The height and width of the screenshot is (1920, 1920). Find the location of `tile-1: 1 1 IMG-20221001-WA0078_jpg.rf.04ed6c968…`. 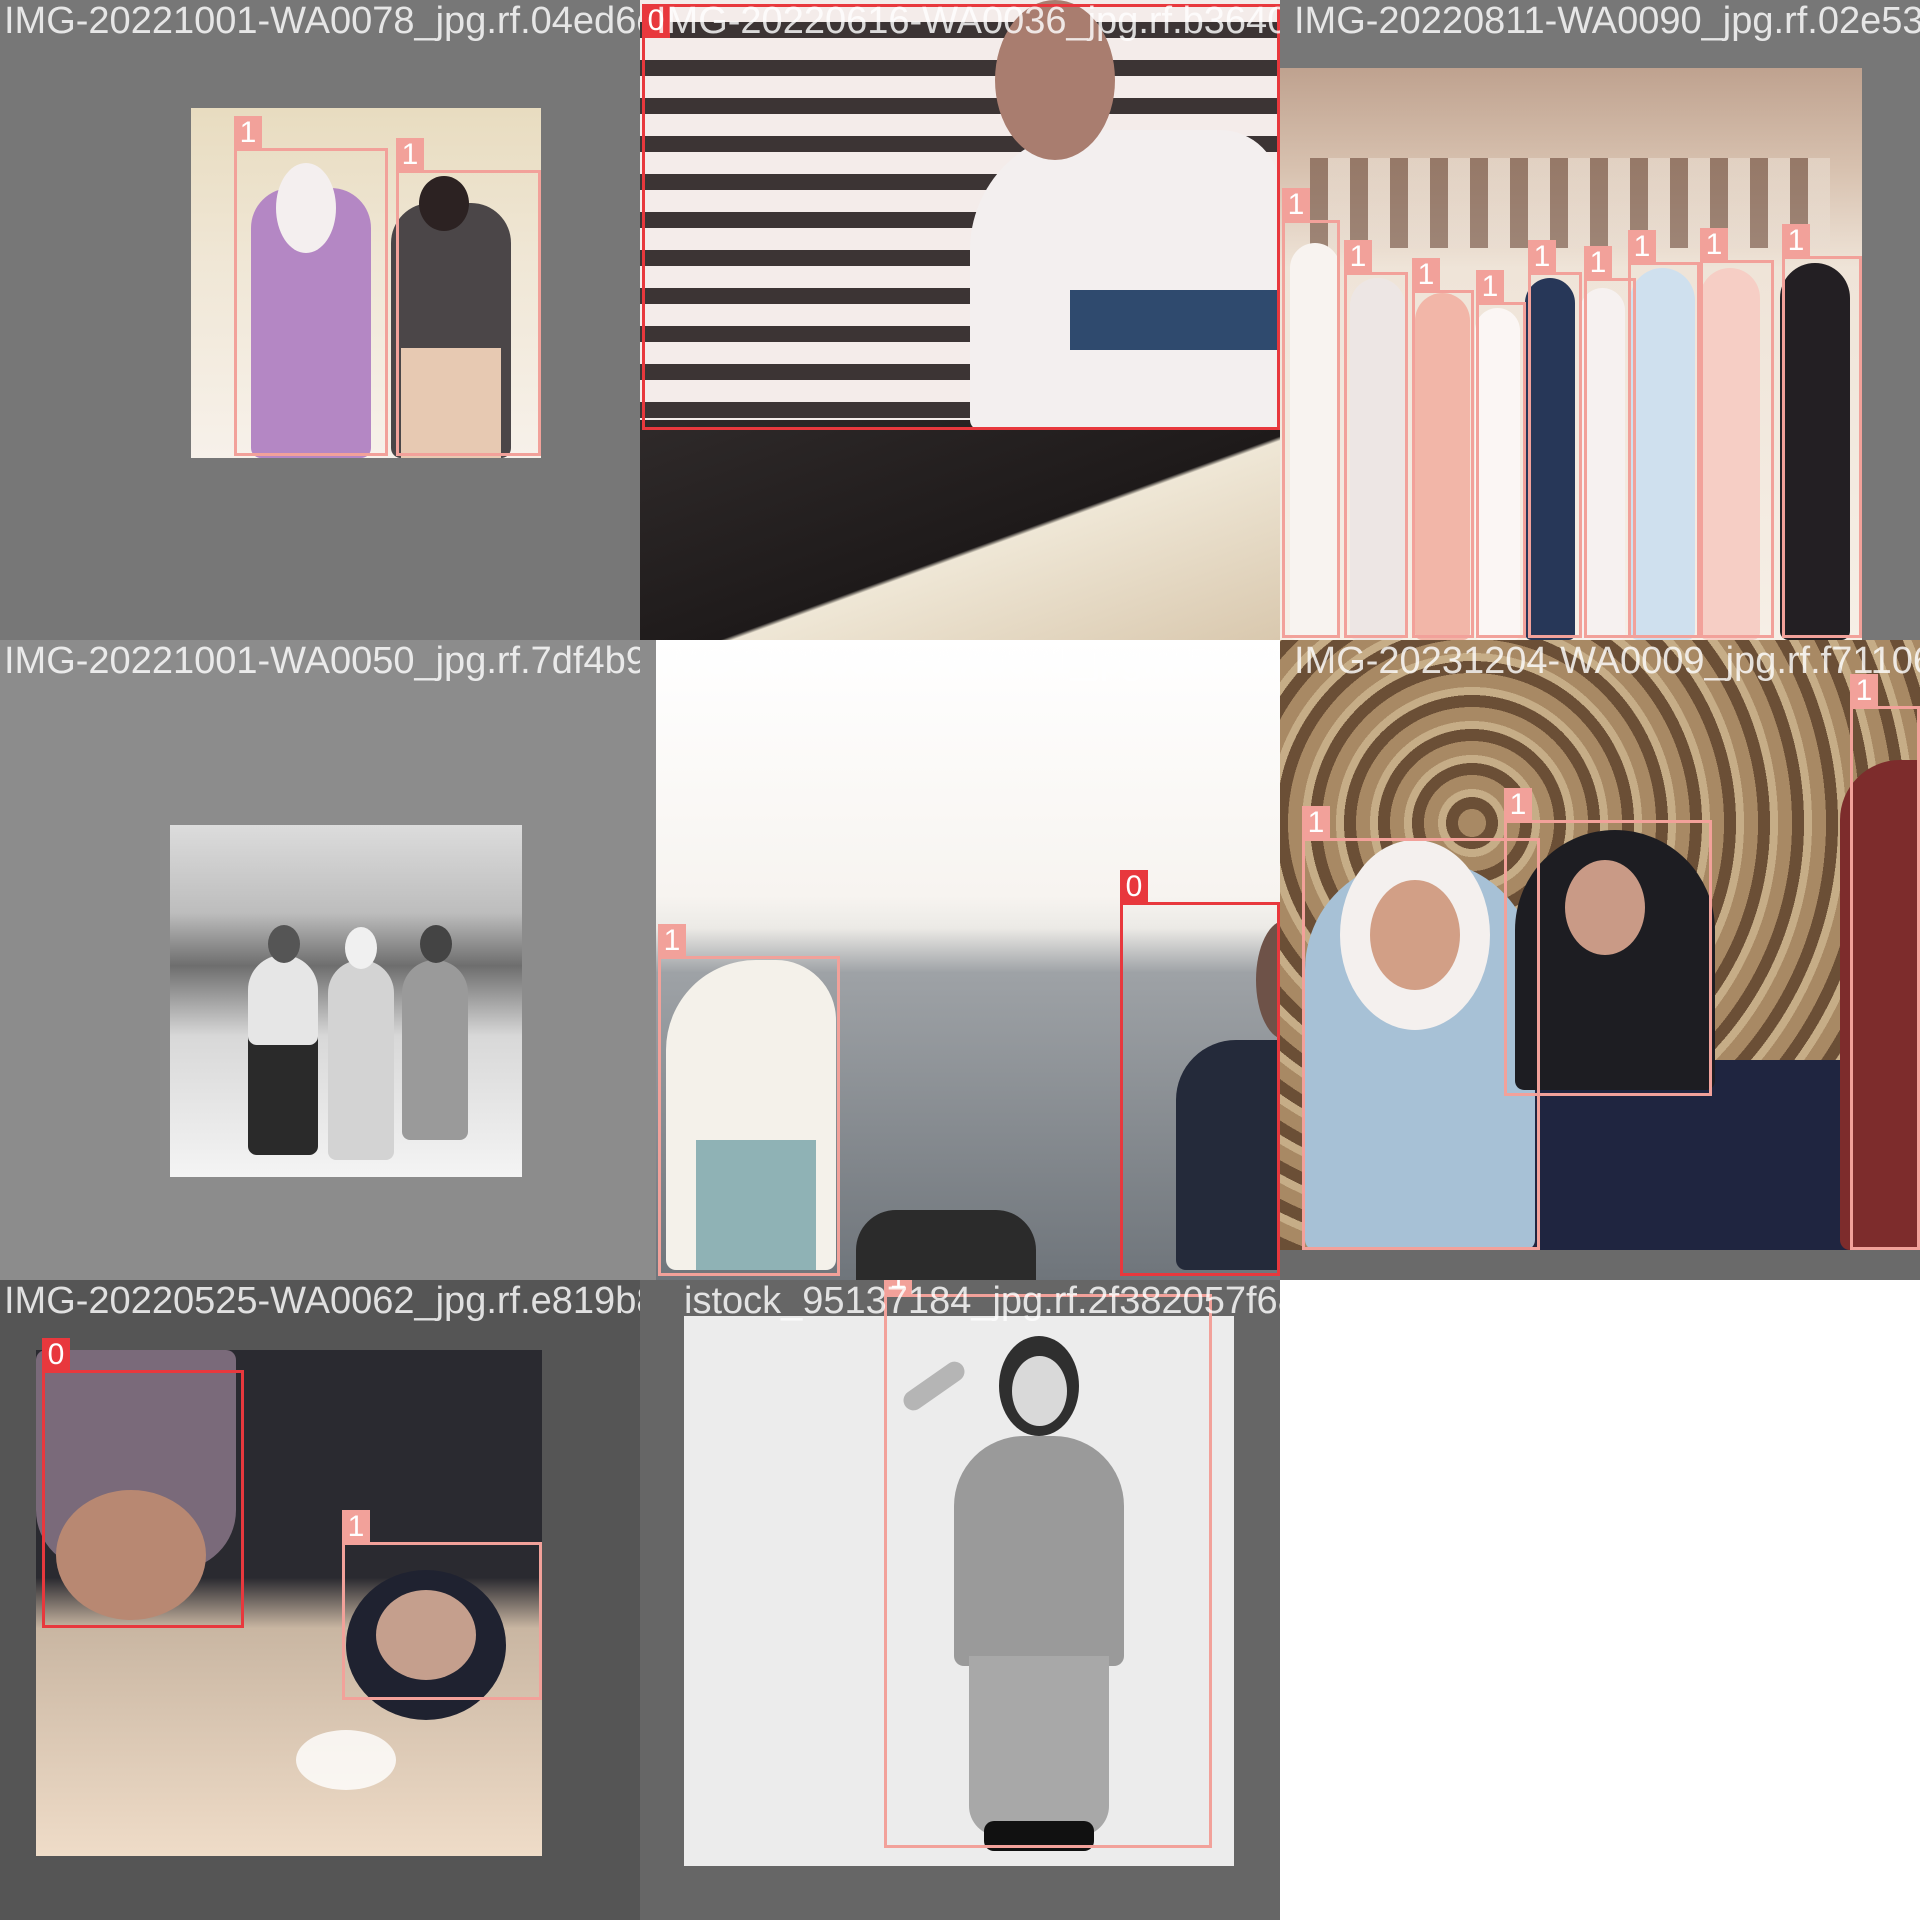

tile-1: 1 1 IMG-20221001-WA0078_jpg.rf.04ed6c968… is located at coordinates (320, 320).